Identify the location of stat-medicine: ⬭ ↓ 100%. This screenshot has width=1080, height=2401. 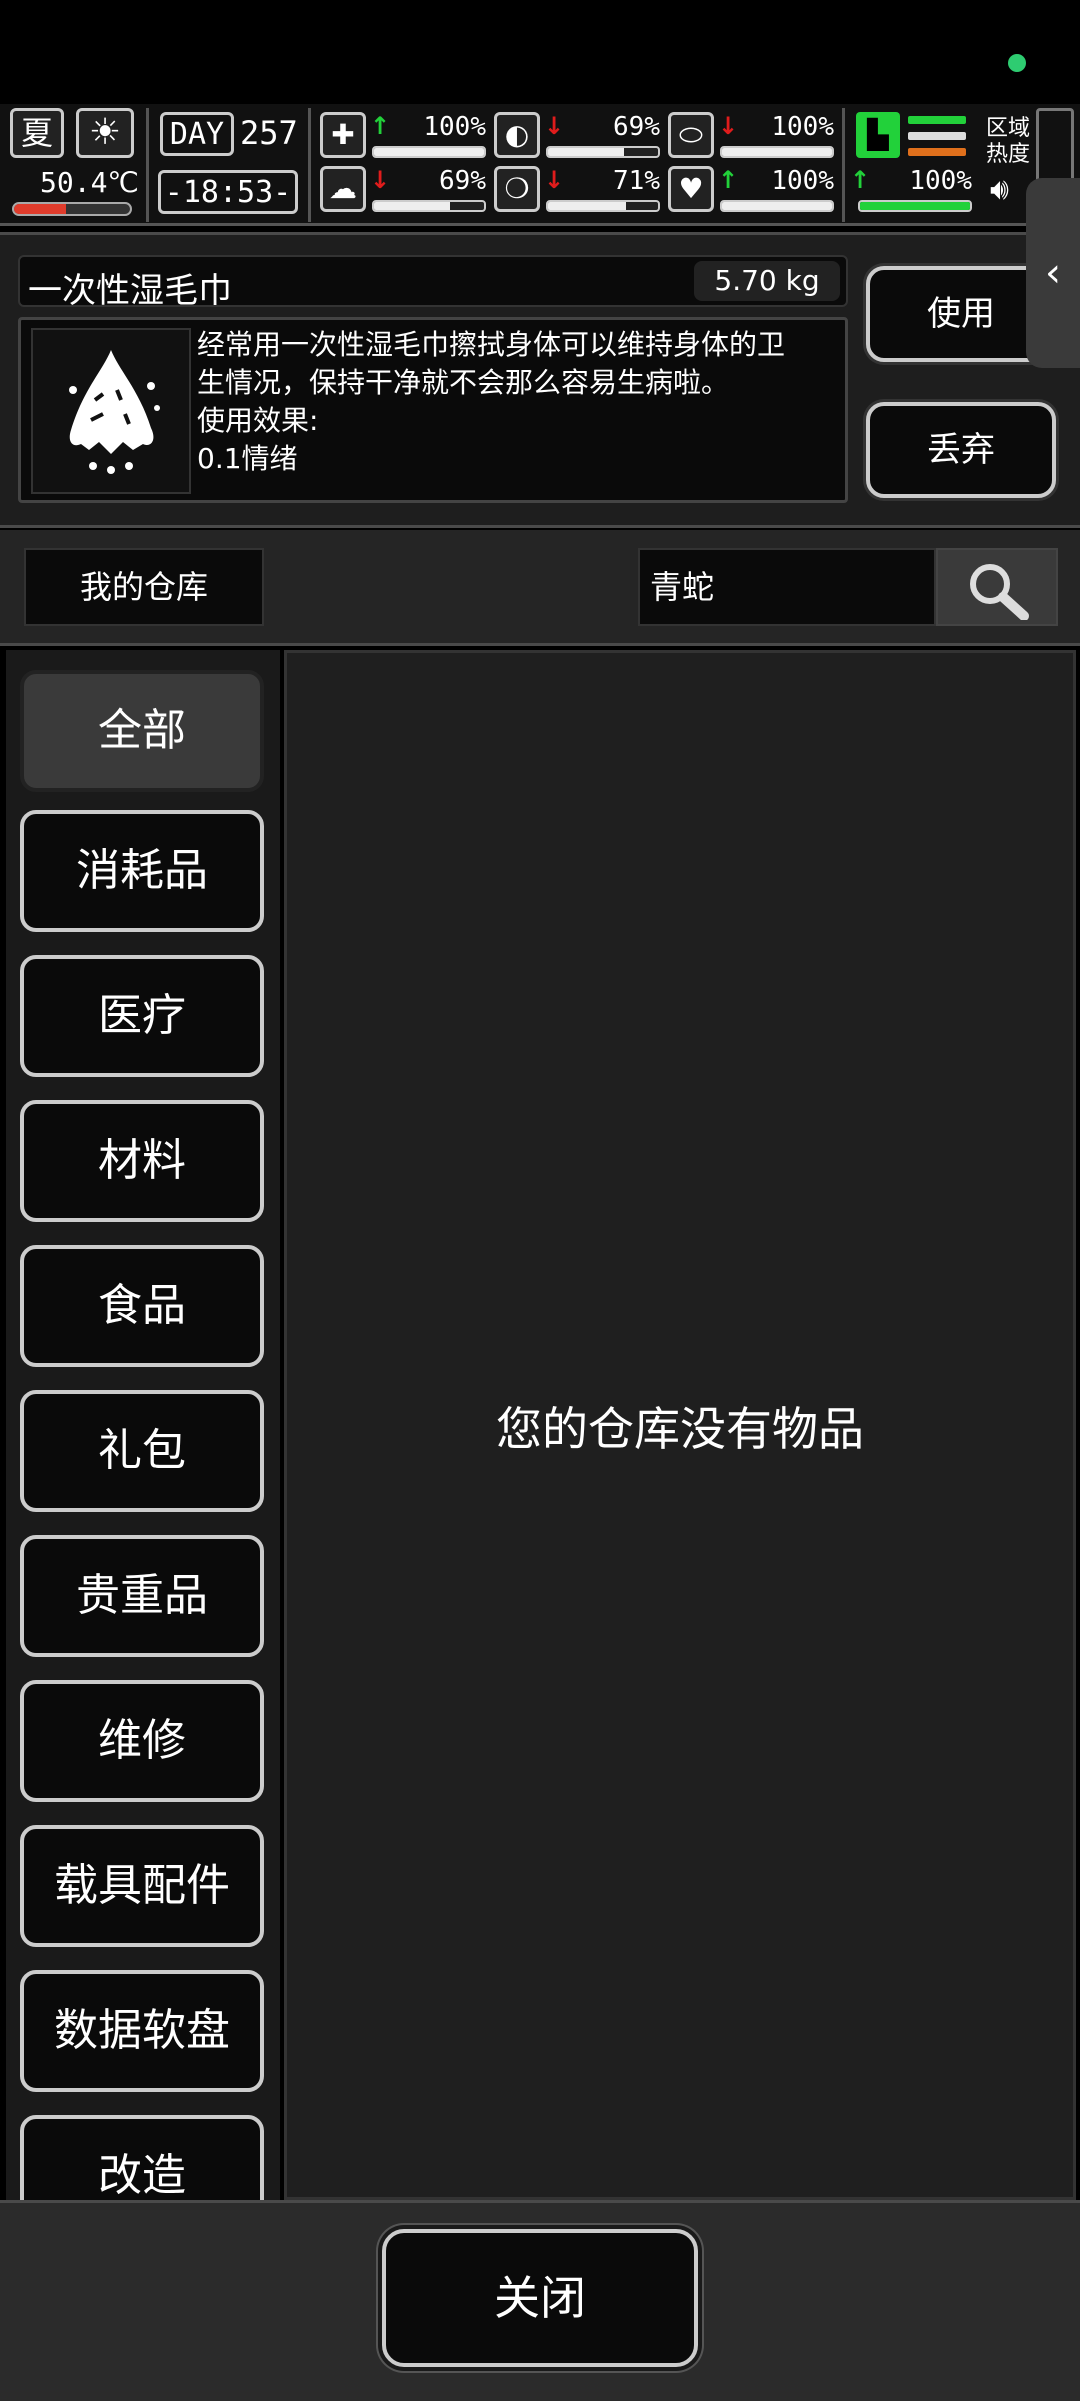
(753, 139).